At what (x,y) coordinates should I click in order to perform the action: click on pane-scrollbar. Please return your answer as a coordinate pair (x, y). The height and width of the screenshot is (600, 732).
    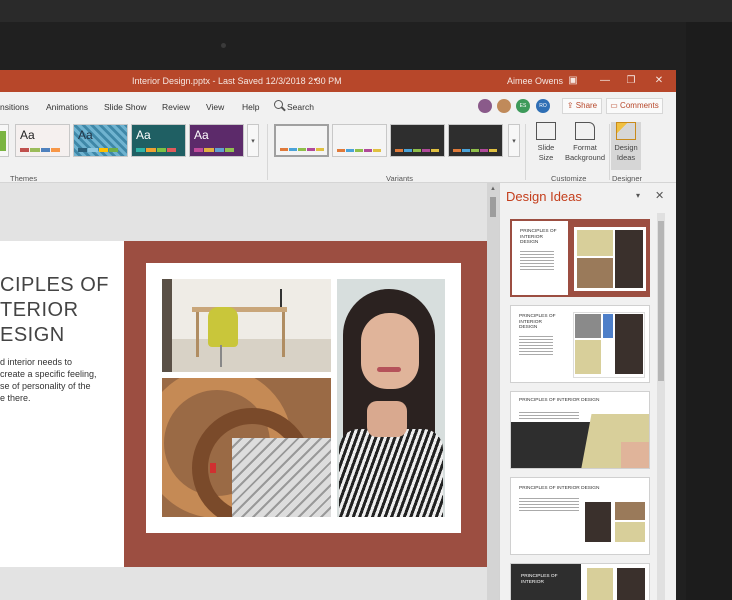
    Looking at the image, I should click on (661, 406).